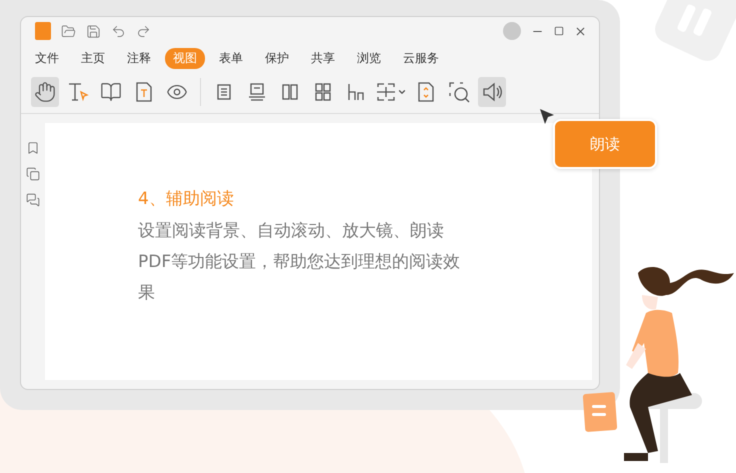 The height and width of the screenshot is (473, 736). What do you see at coordinates (323, 58) in the screenshot?
I see `menu-tab: 共享` at bounding box center [323, 58].